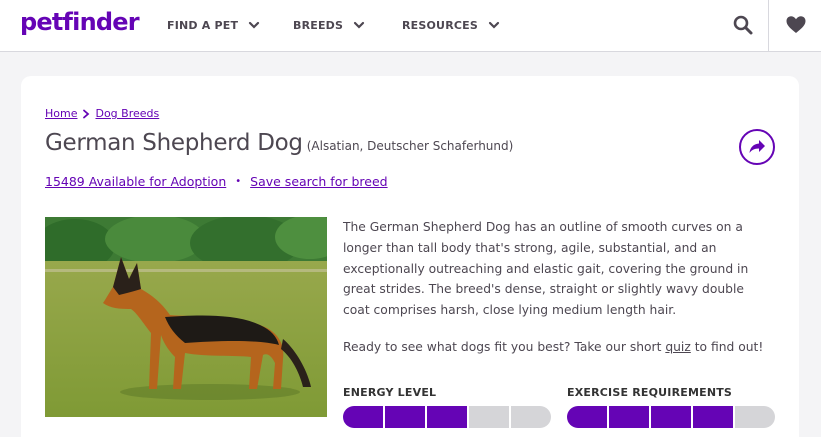 Image resolution: width=821 pixels, height=437 pixels. Describe the element at coordinates (61, 113) in the screenshot. I see `breadcrumb-home-link: Home` at that location.